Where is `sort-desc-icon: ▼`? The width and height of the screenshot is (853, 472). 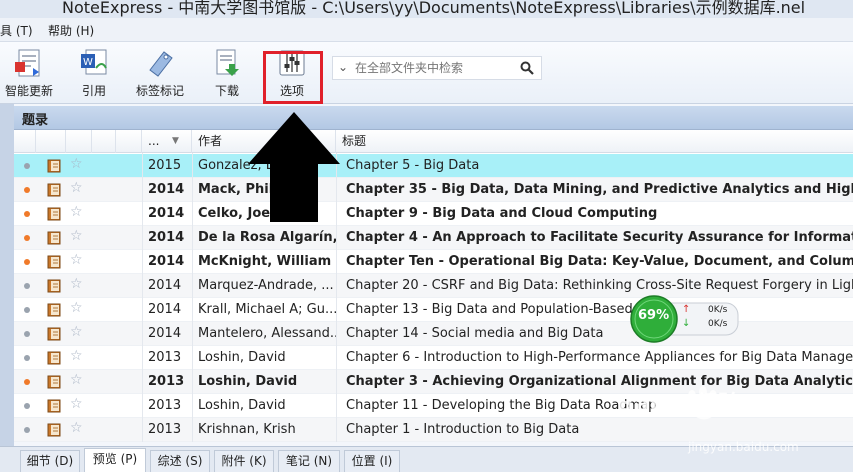 sort-desc-icon: ▼ is located at coordinates (175, 141).